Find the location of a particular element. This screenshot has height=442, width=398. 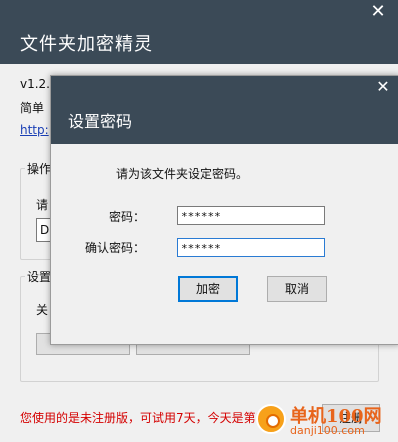

watermark-url: danji100.com is located at coordinates (327, 430).